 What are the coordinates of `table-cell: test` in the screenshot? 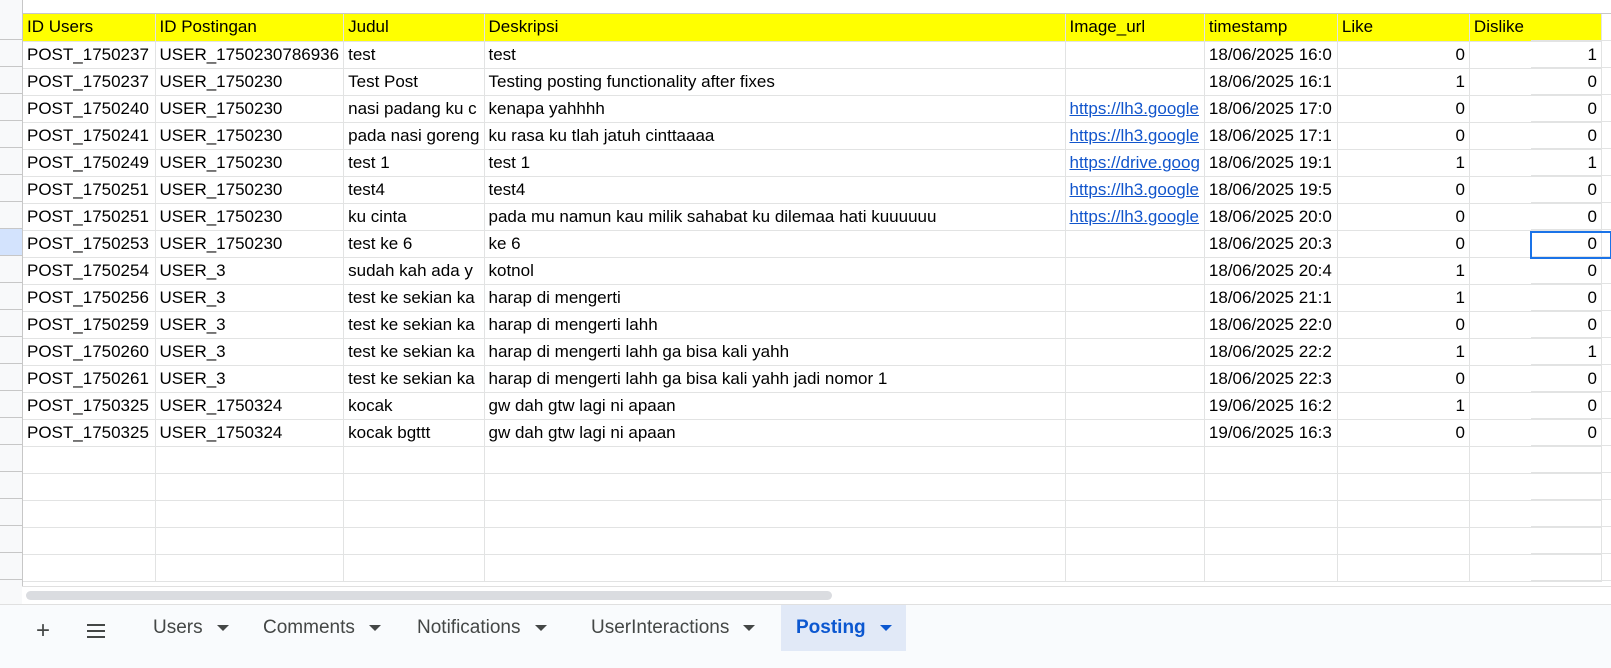 It's located at (775, 55).